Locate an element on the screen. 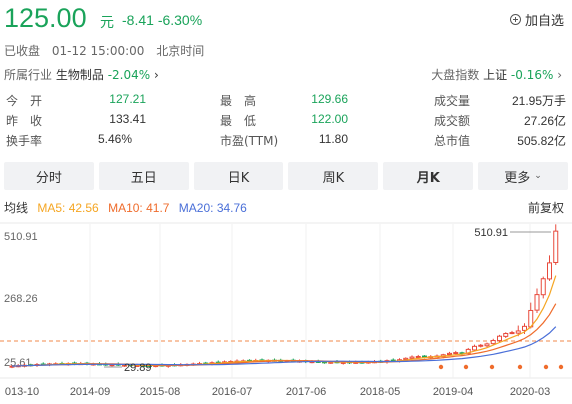  ma5-value: MA5: 42.56 is located at coordinates (68, 208).